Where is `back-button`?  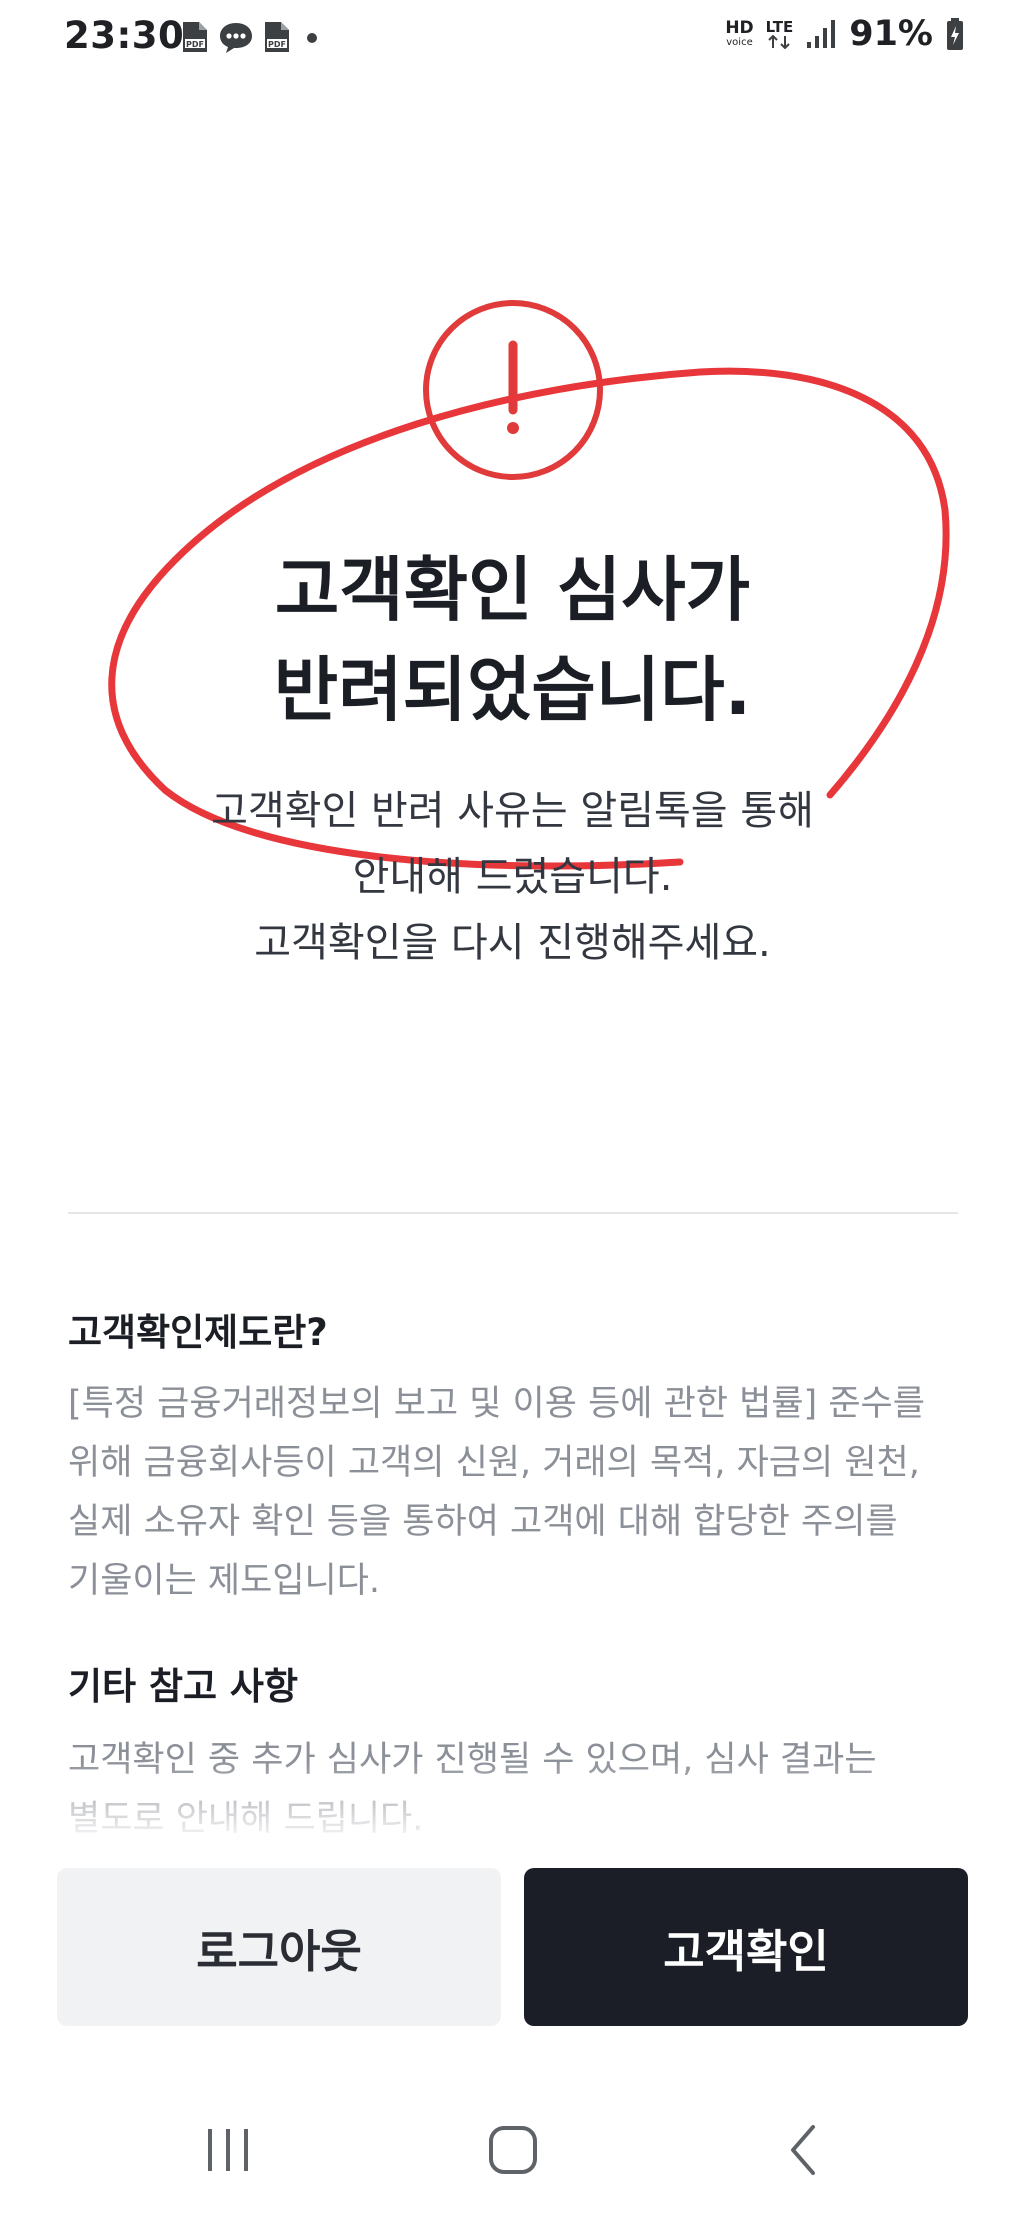
back-button is located at coordinates (803, 2150).